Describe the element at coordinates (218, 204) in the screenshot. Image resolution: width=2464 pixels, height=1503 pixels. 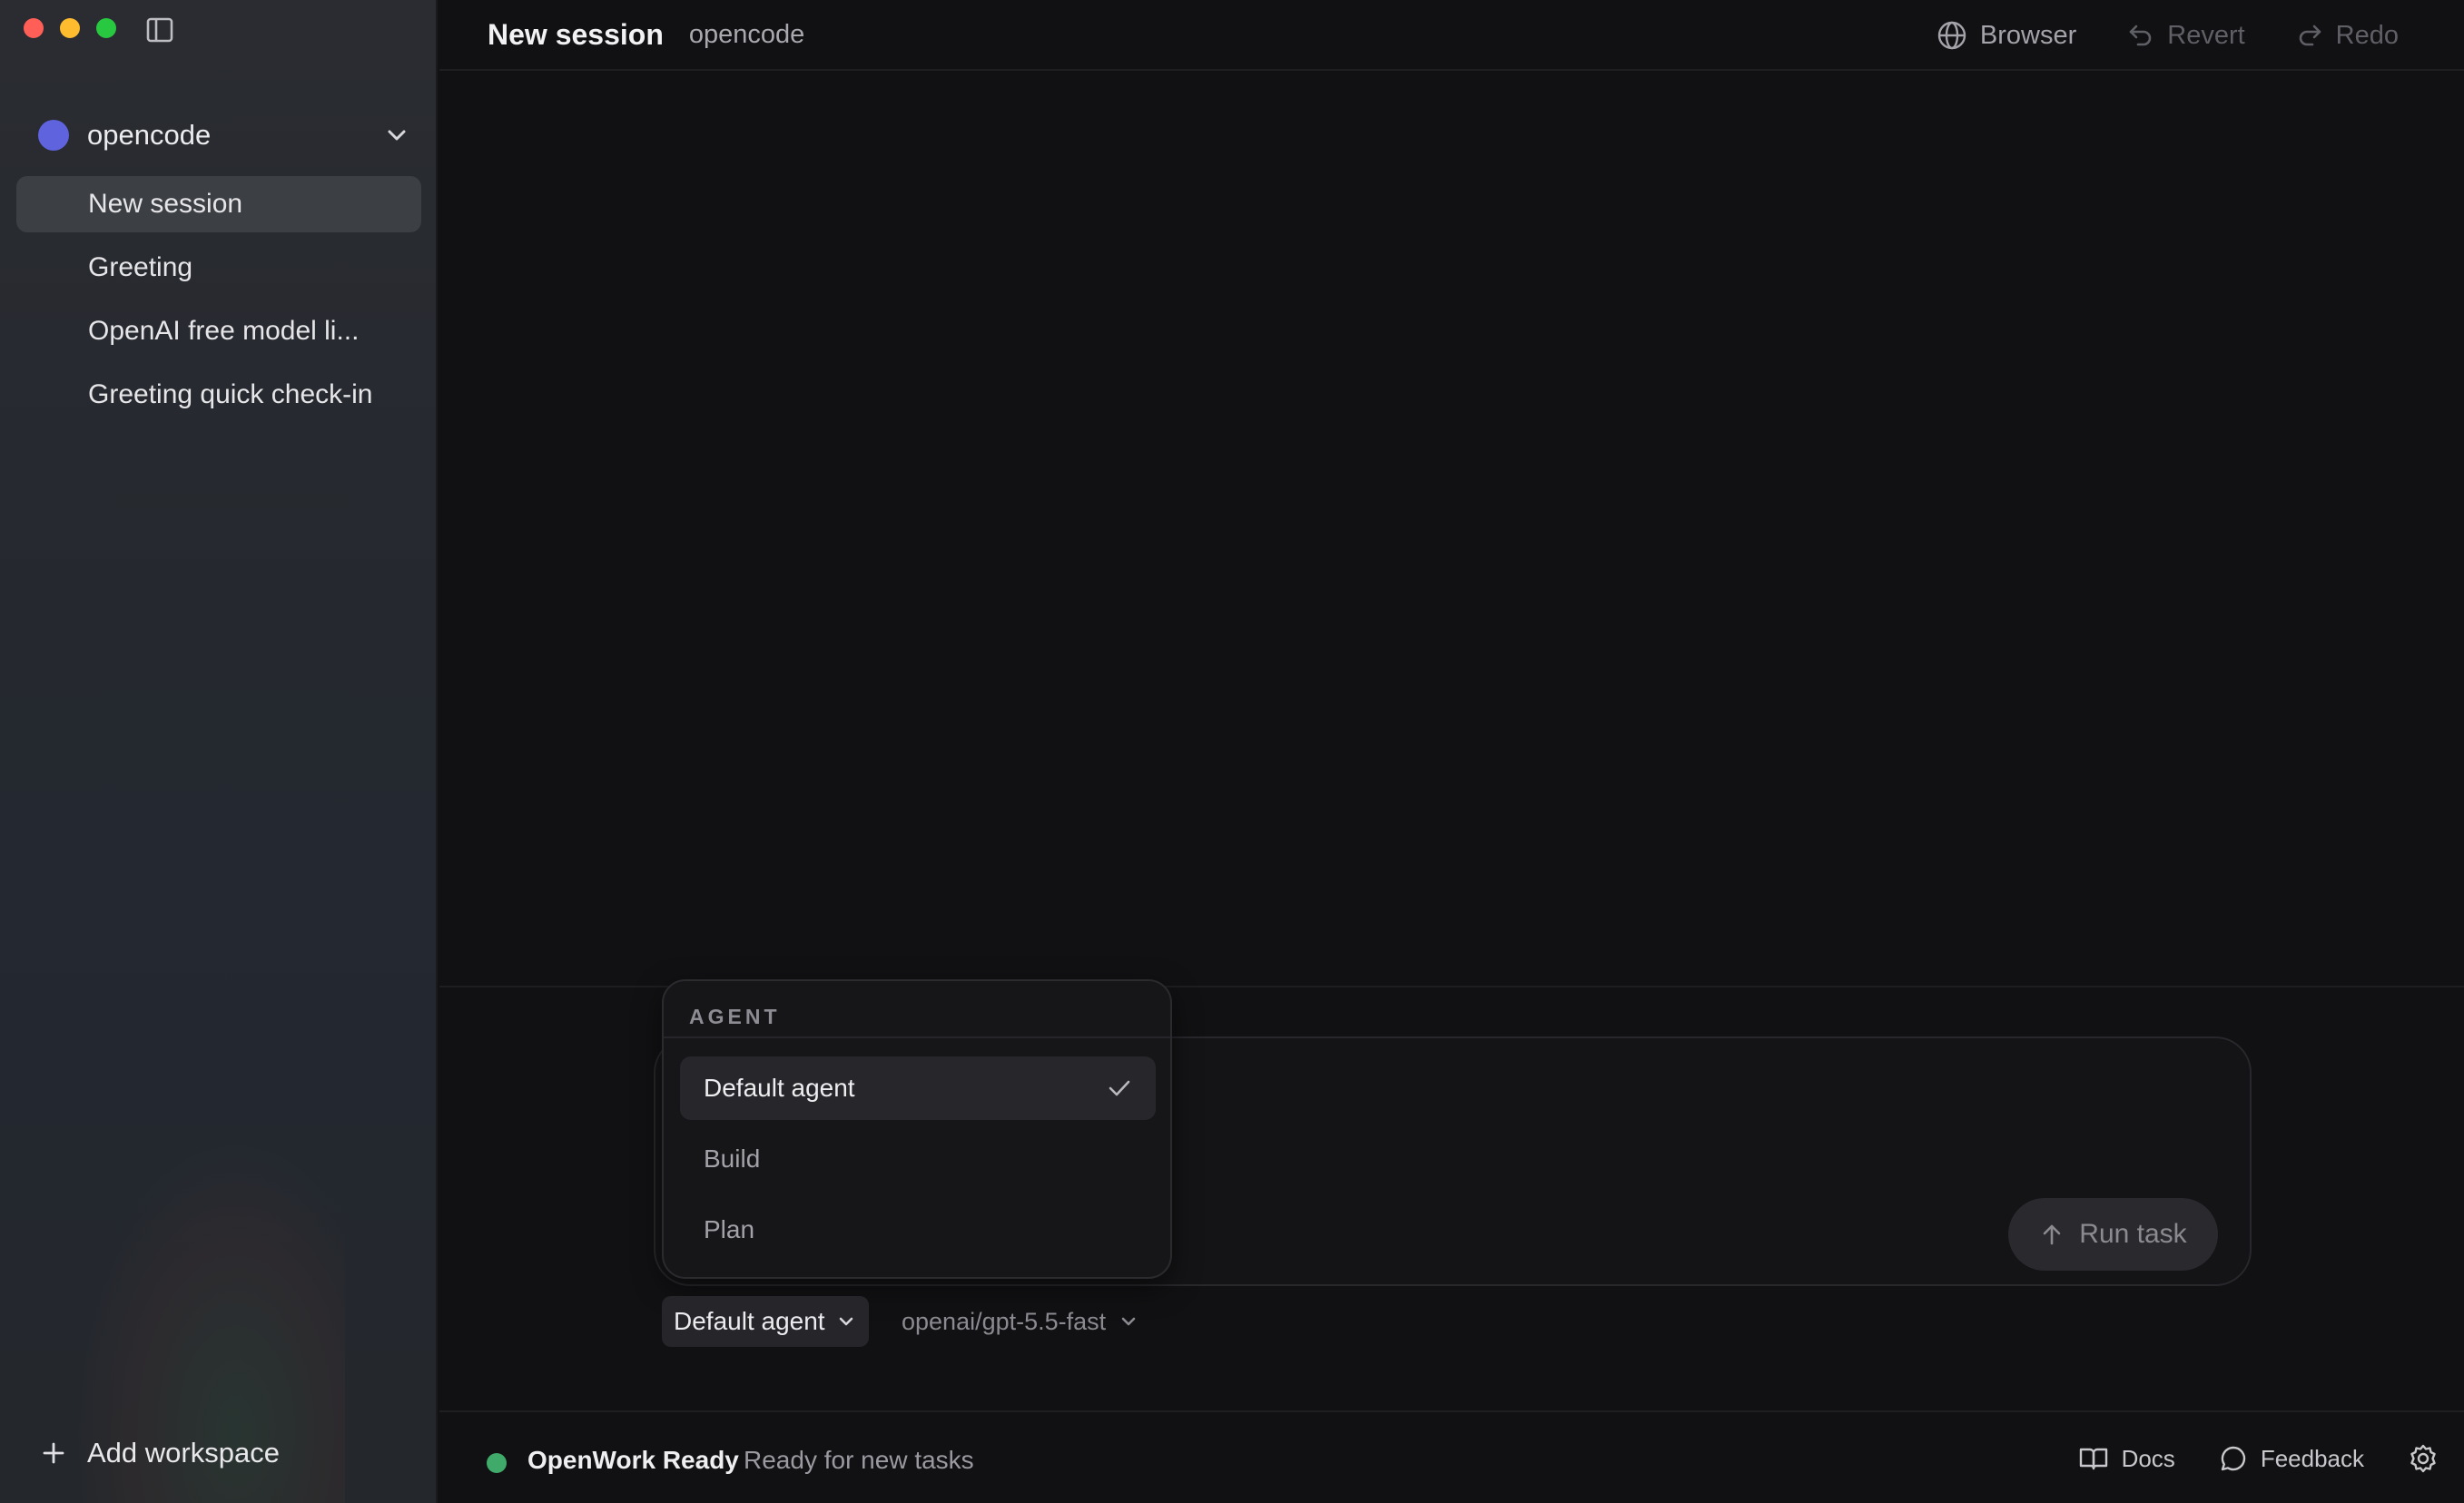
I see `session-item: New session` at that location.